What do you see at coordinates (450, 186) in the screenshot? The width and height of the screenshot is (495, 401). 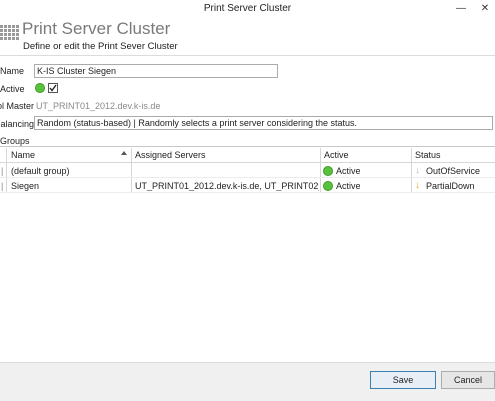 I see `status-cell: PartialDown` at bounding box center [450, 186].